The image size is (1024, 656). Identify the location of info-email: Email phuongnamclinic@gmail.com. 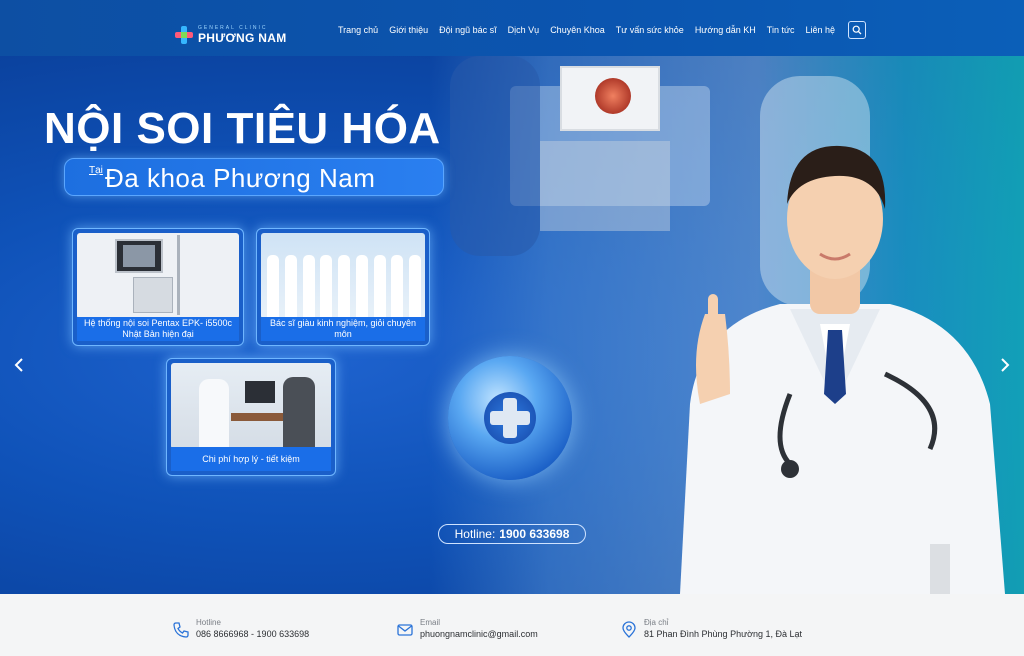
(467, 629).